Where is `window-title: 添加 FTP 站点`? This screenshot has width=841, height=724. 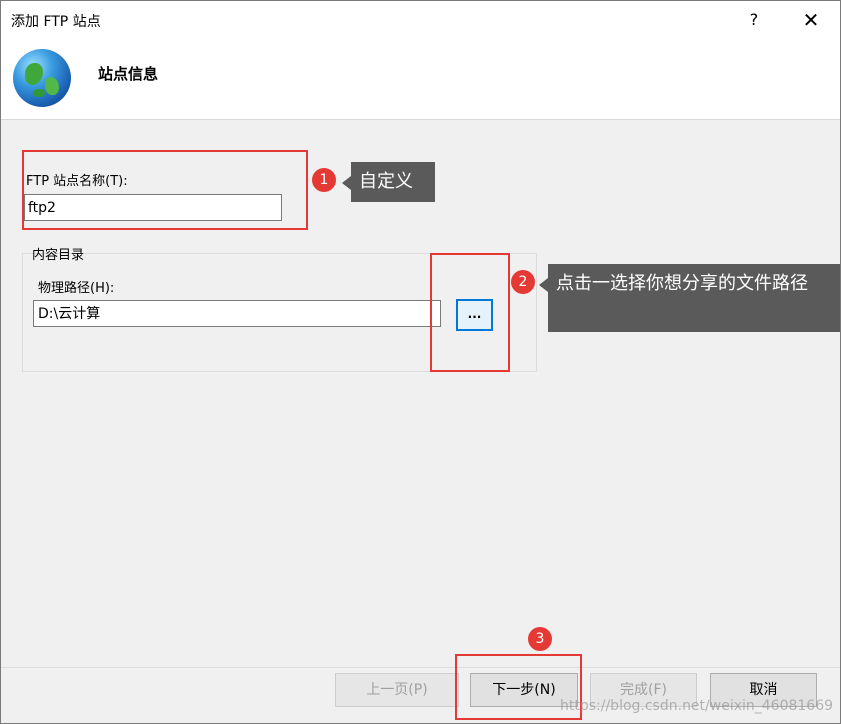
window-title: 添加 FTP 站点 is located at coordinates (56, 22).